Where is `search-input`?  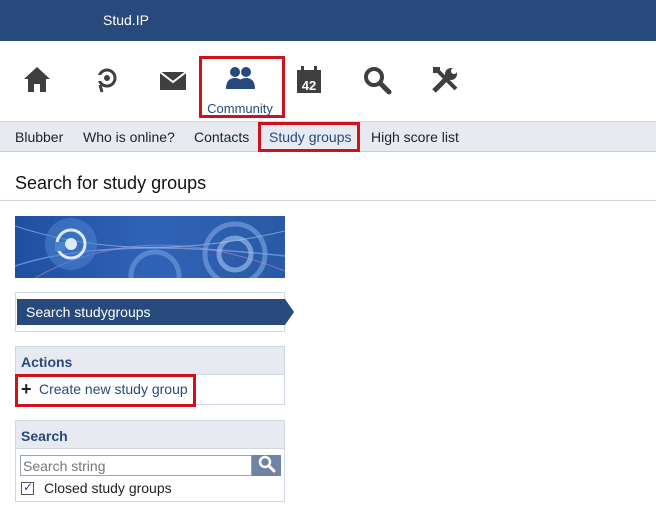 search-input is located at coordinates (136, 465).